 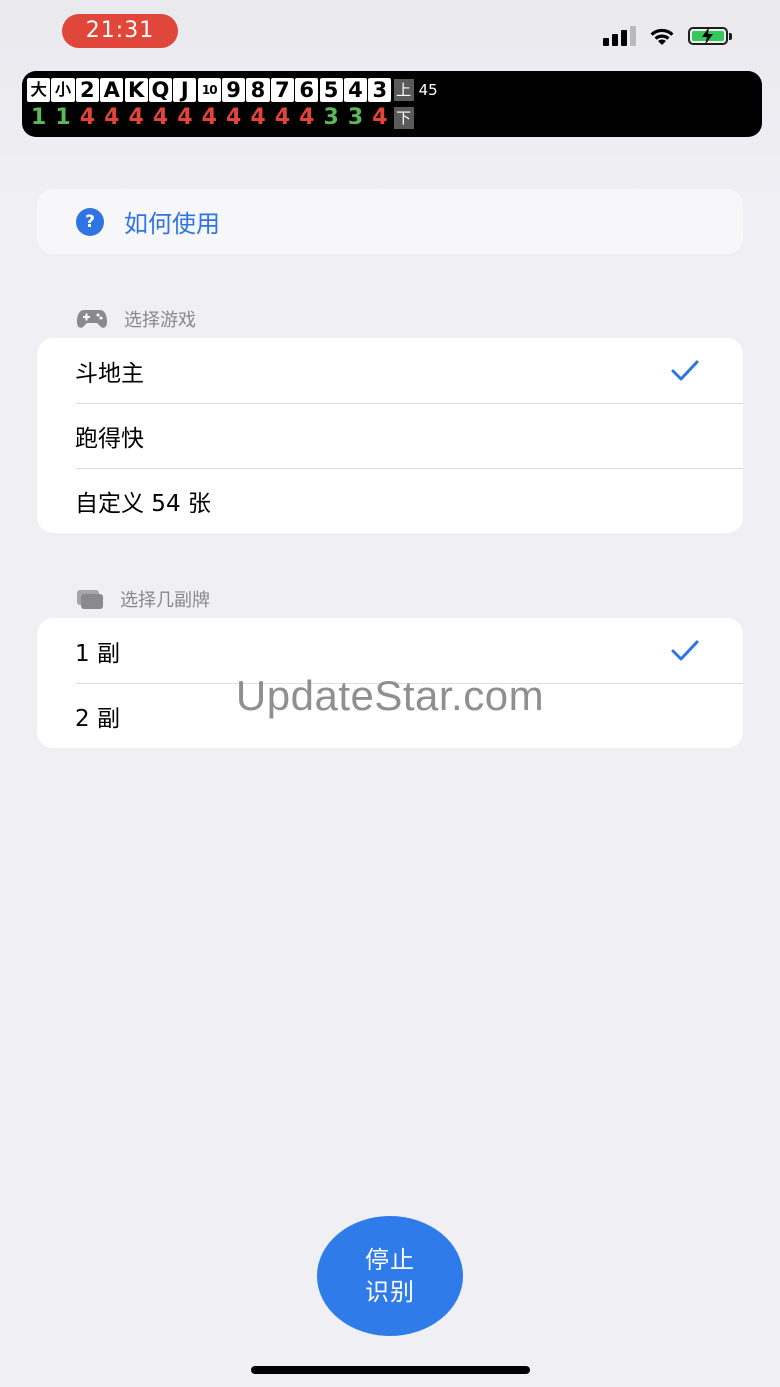 What do you see at coordinates (390, 370) in the screenshot?
I see `option-item: 斗地主` at bounding box center [390, 370].